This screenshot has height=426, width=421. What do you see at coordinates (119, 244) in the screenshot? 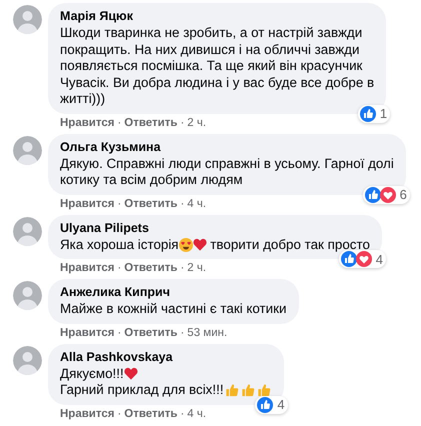
I see `comment-text: Яка хороша історія` at bounding box center [119, 244].